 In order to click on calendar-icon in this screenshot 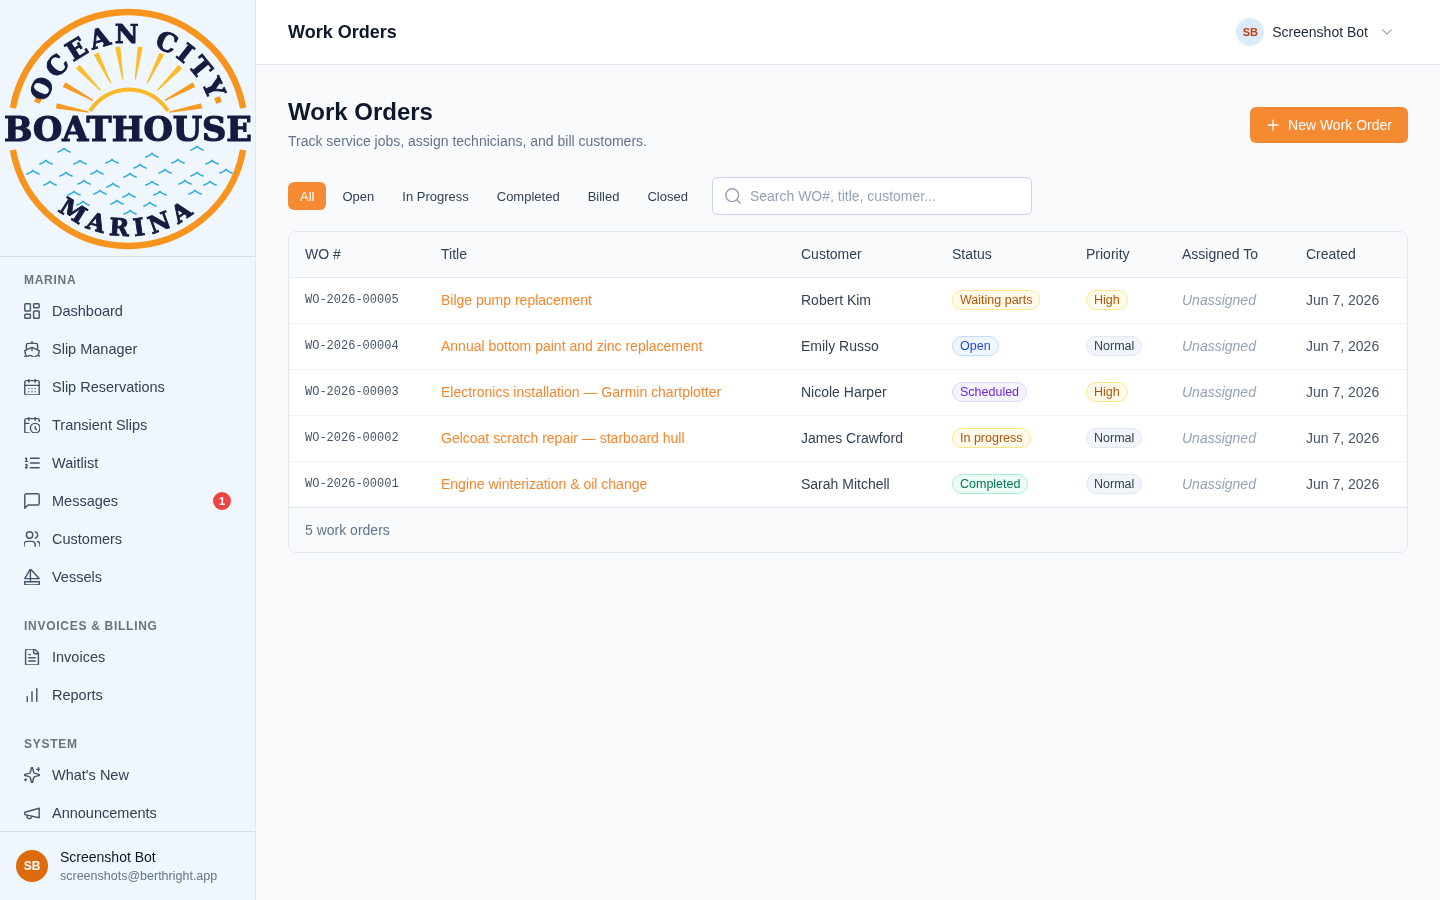, I will do `click(32, 387)`.